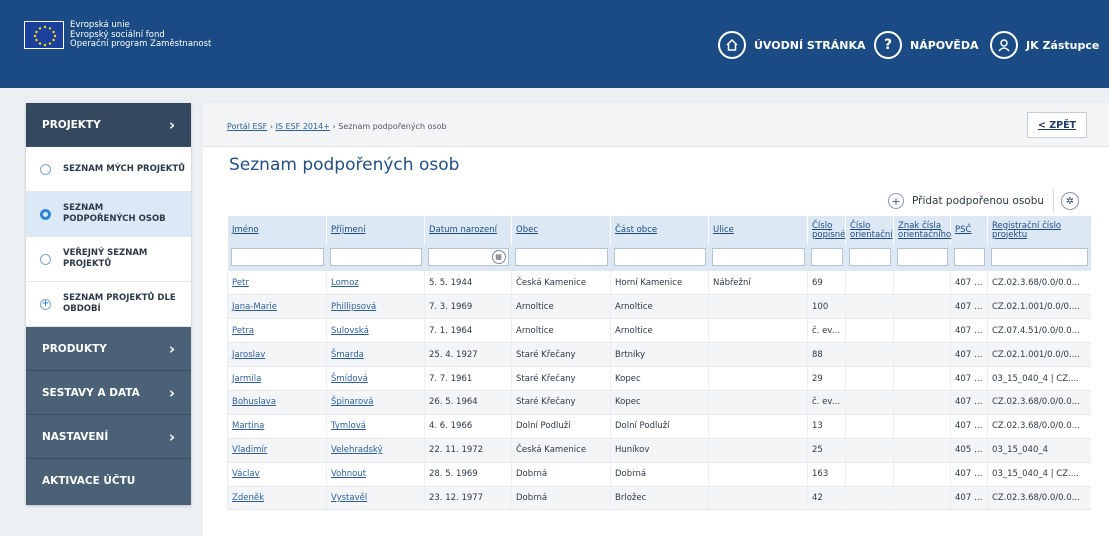 This screenshot has height=536, width=1109. Describe the element at coordinates (375, 426) in the screenshot. I see `last-name-link: Tymlová` at that location.